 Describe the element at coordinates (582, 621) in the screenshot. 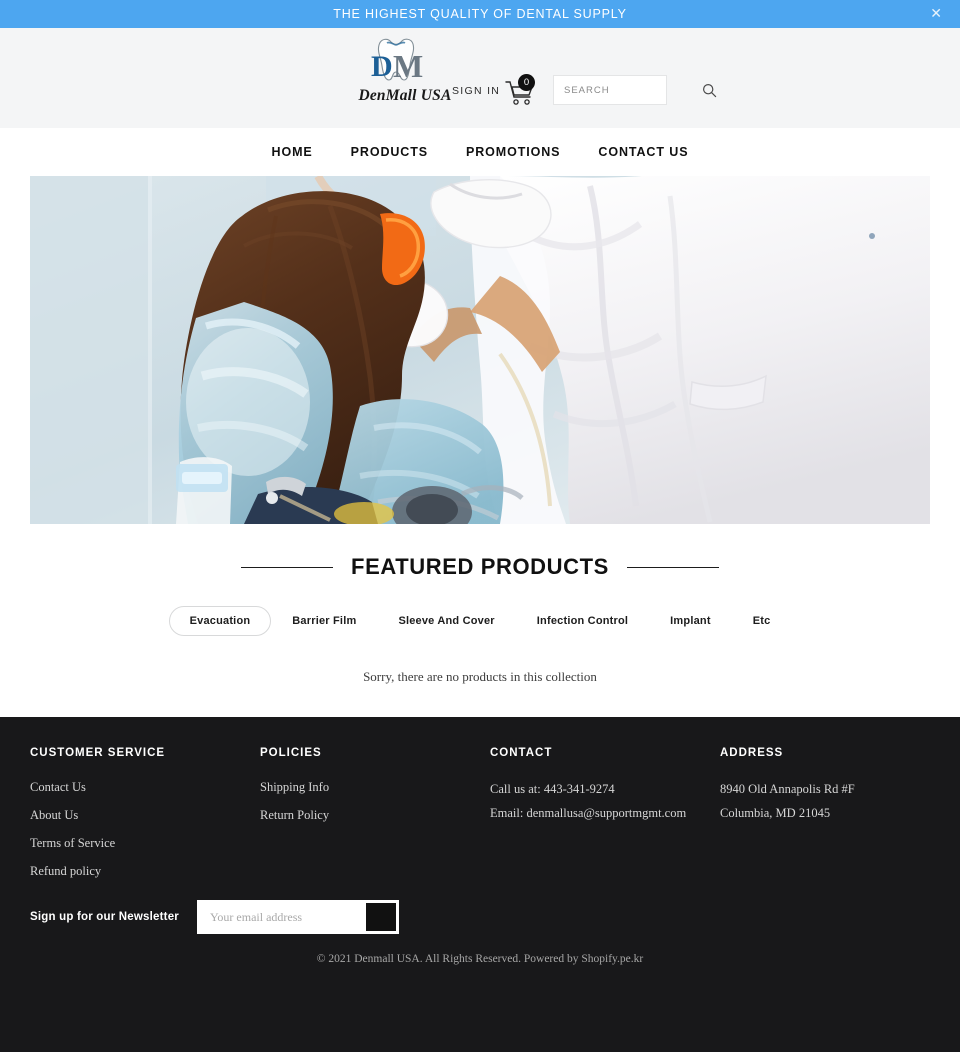

I see `tab-infection-control: Infection Control` at that location.